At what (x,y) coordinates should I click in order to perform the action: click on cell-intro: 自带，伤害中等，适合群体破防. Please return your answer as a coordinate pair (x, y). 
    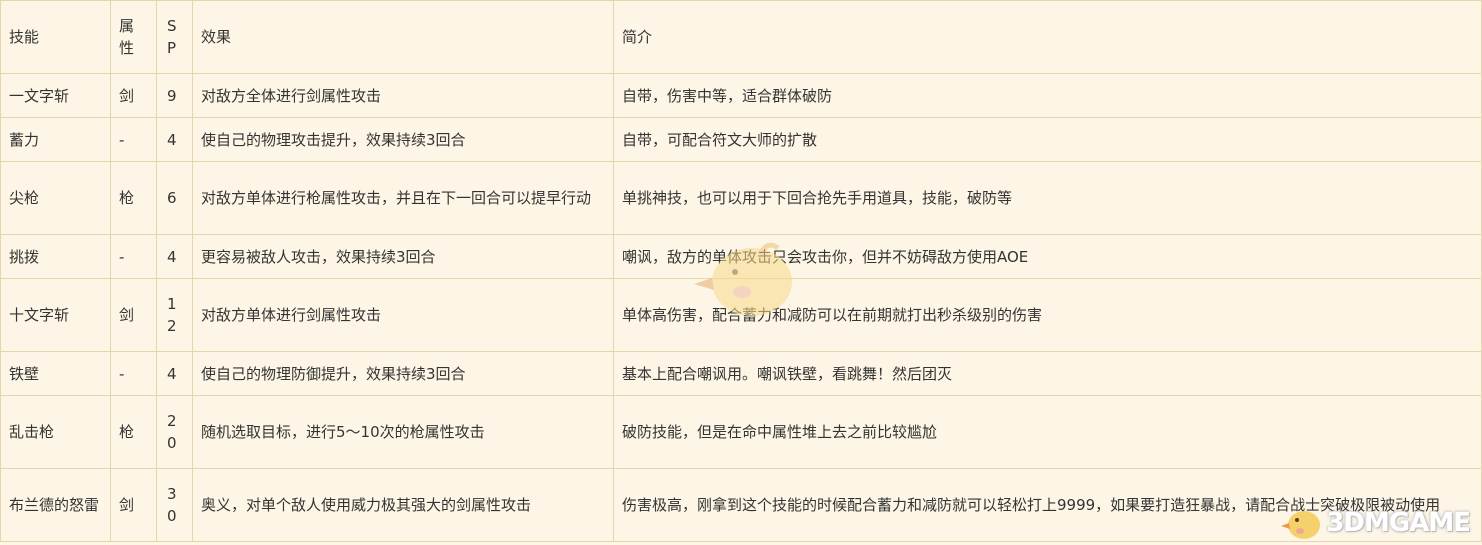
    Looking at the image, I should click on (1047, 95).